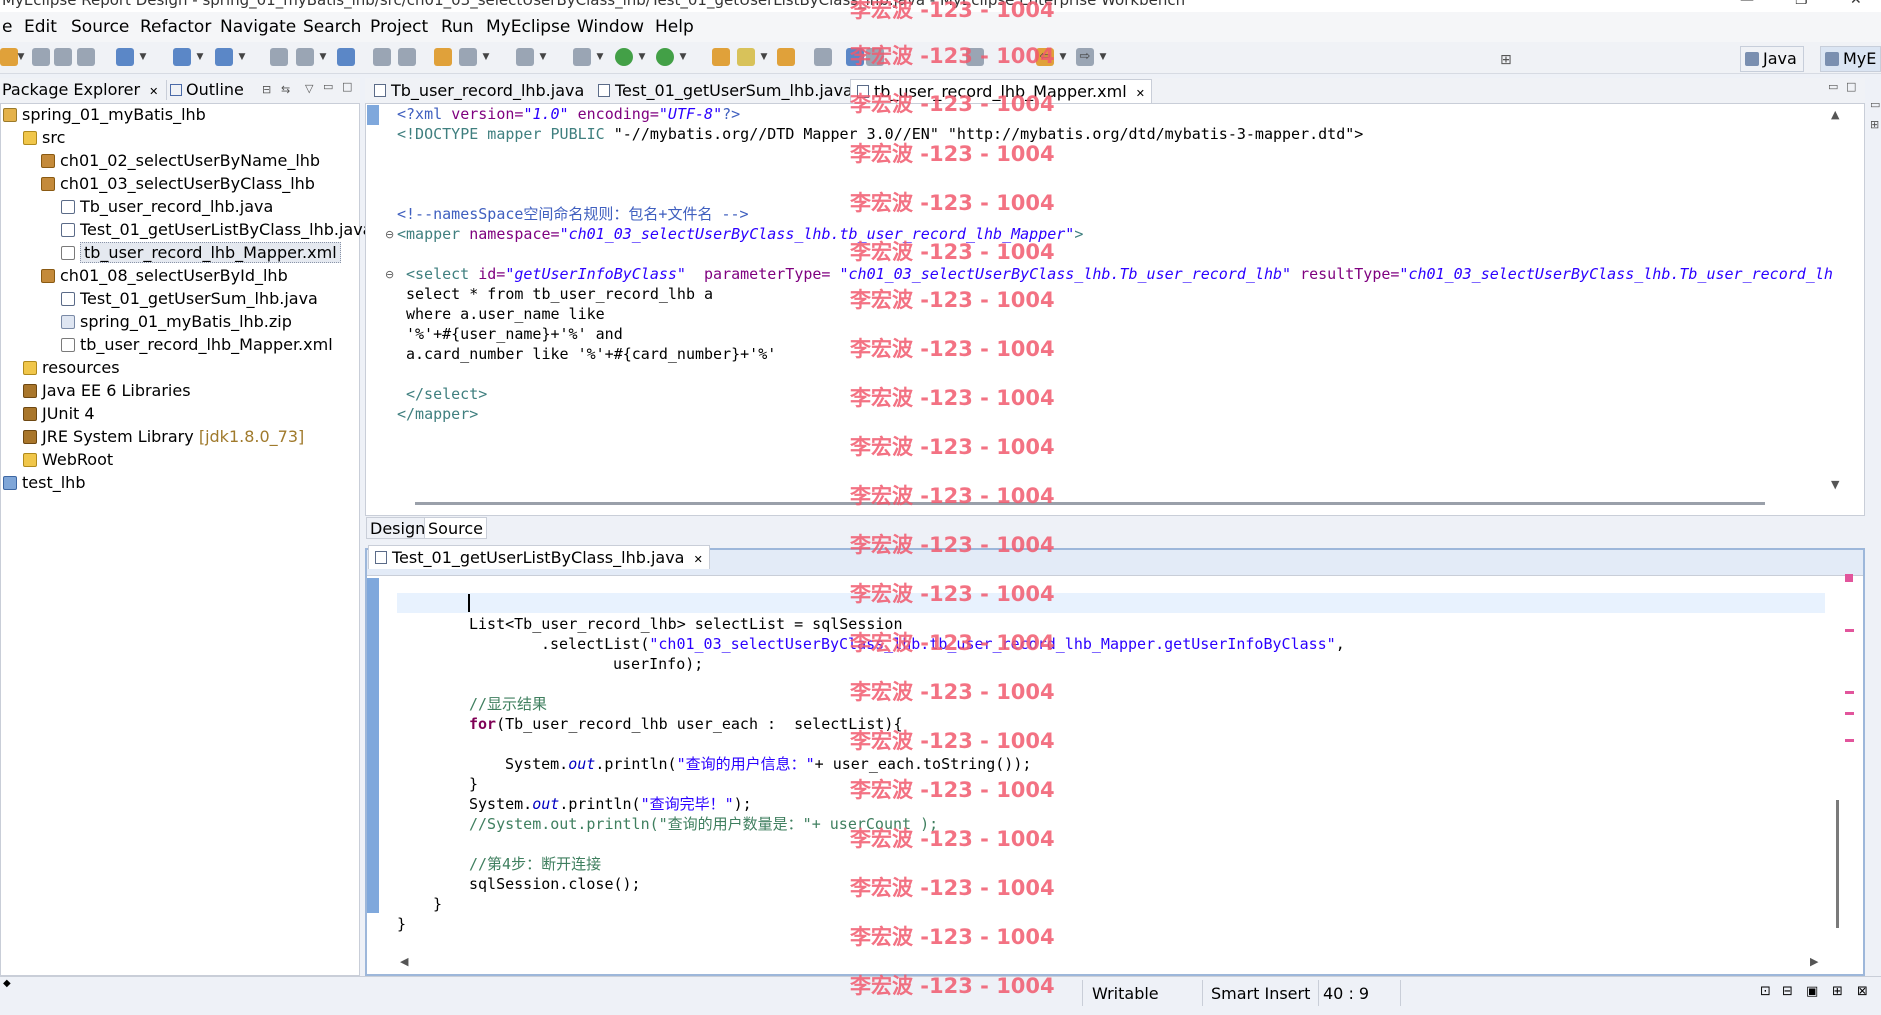 Image resolution: width=1881 pixels, height=1015 pixels. What do you see at coordinates (7, 27) in the screenshot?
I see `menu-file: e` at bounding box center [7, 27].